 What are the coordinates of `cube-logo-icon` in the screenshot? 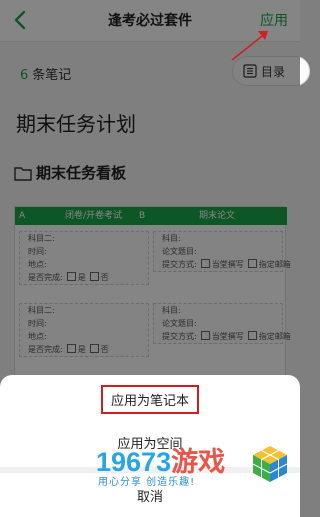 It's located at (270, 464).